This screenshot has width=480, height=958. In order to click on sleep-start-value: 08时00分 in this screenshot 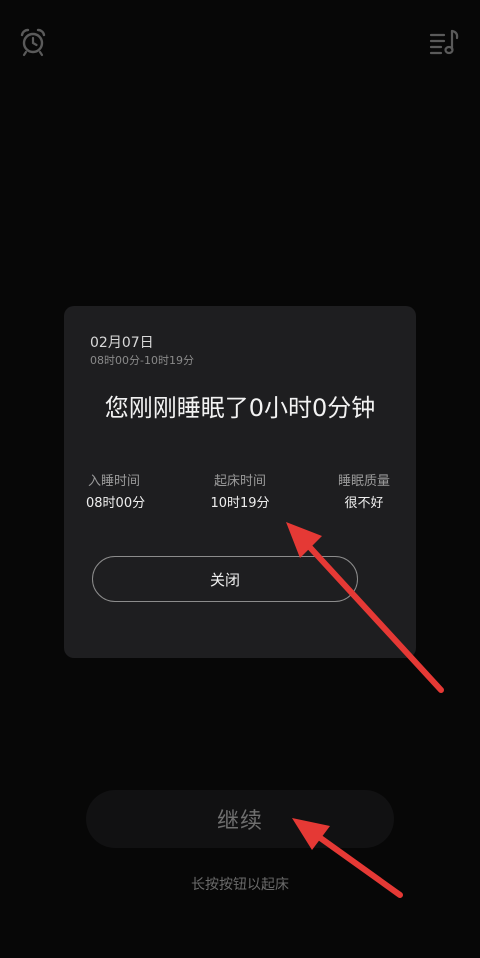, I will do `click(116, 503)`.